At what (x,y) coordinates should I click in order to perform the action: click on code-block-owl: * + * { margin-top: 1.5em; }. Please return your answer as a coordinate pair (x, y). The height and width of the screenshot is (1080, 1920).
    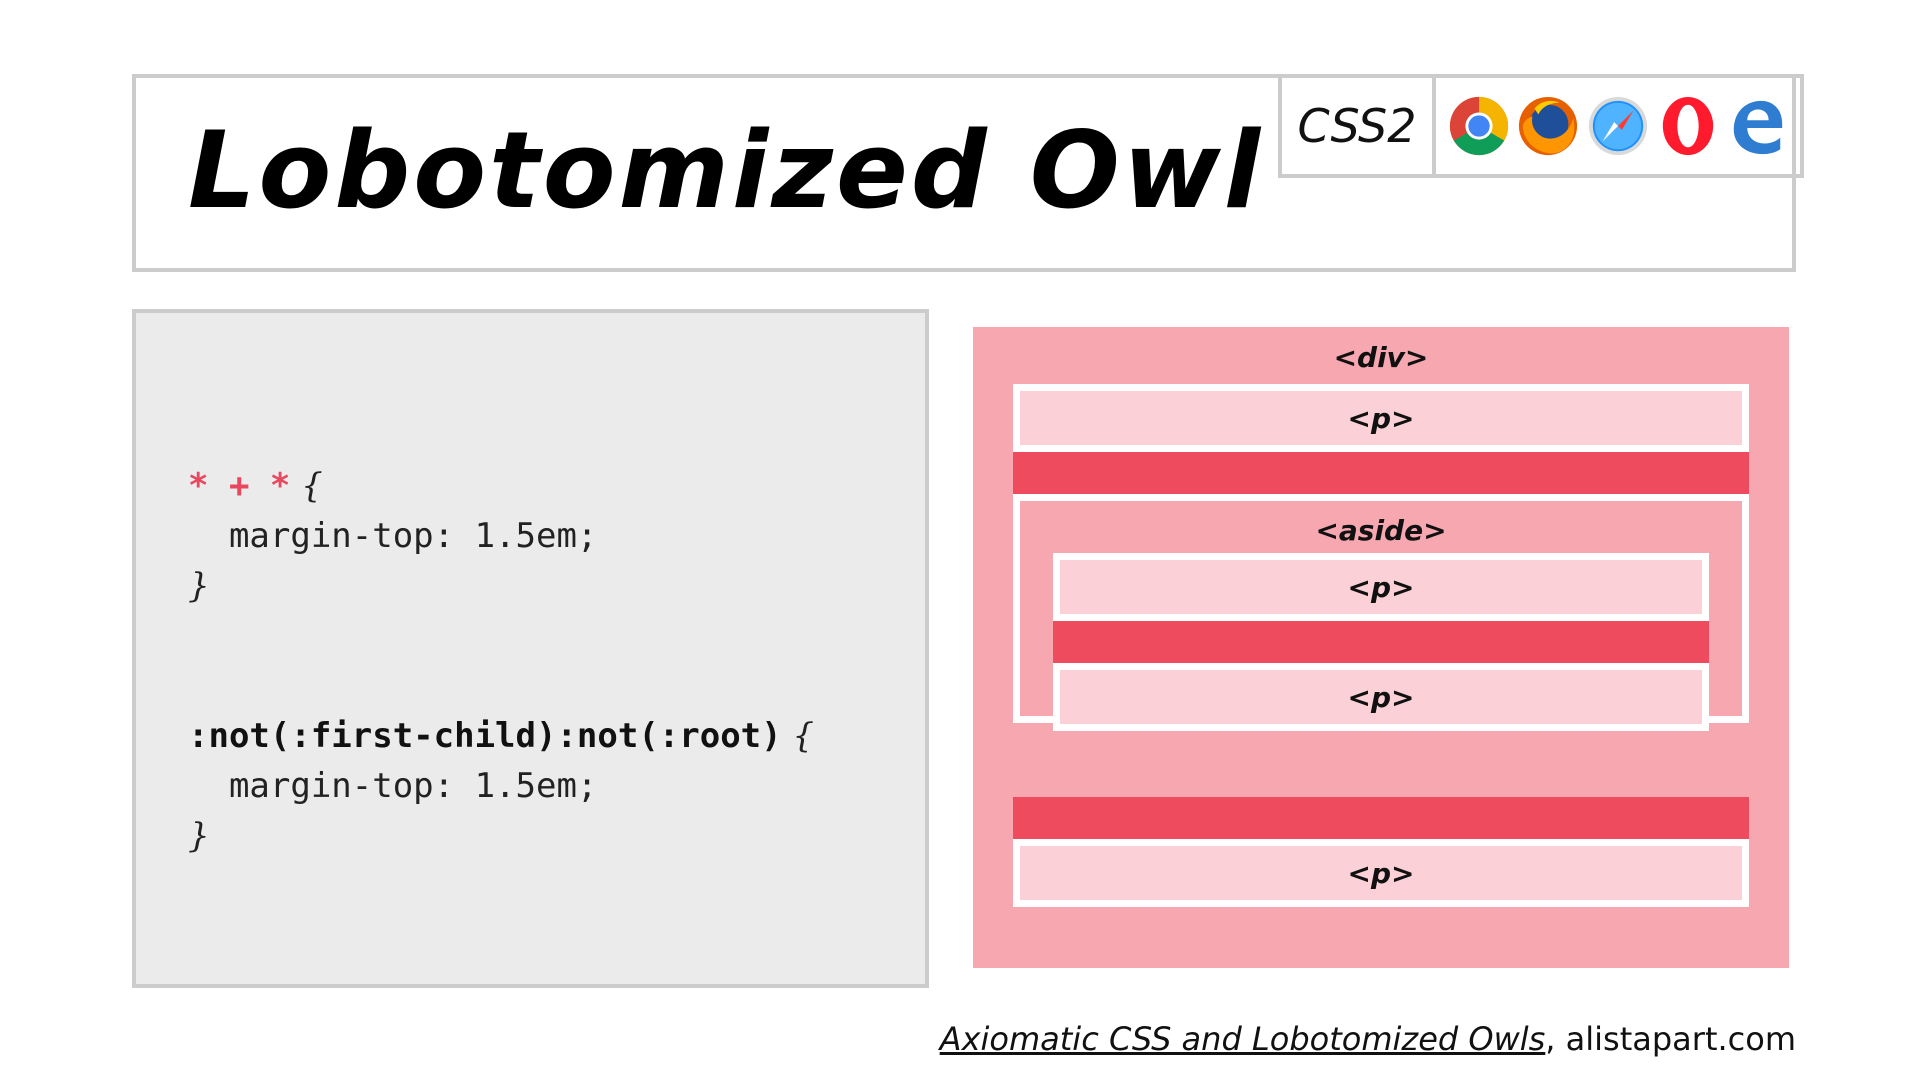
    Looking at the image, I should click on (392, 536).